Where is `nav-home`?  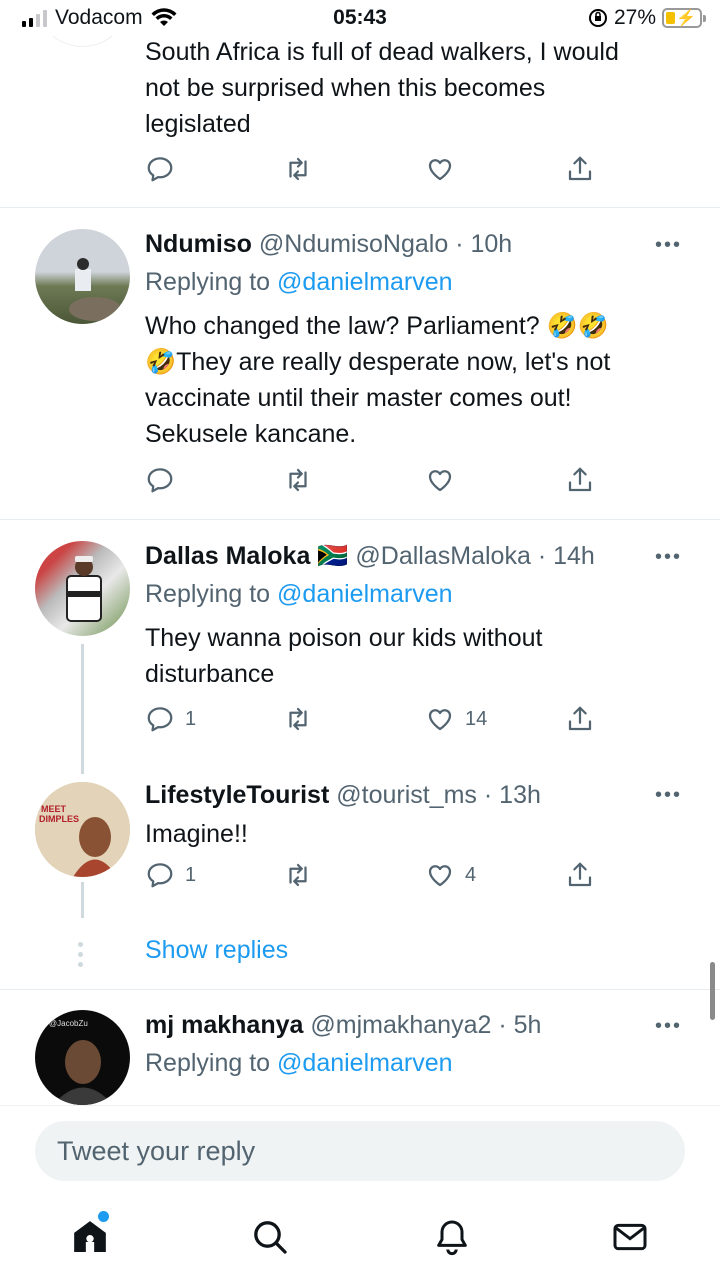
nav-home is located at coordinates (90, 1237).